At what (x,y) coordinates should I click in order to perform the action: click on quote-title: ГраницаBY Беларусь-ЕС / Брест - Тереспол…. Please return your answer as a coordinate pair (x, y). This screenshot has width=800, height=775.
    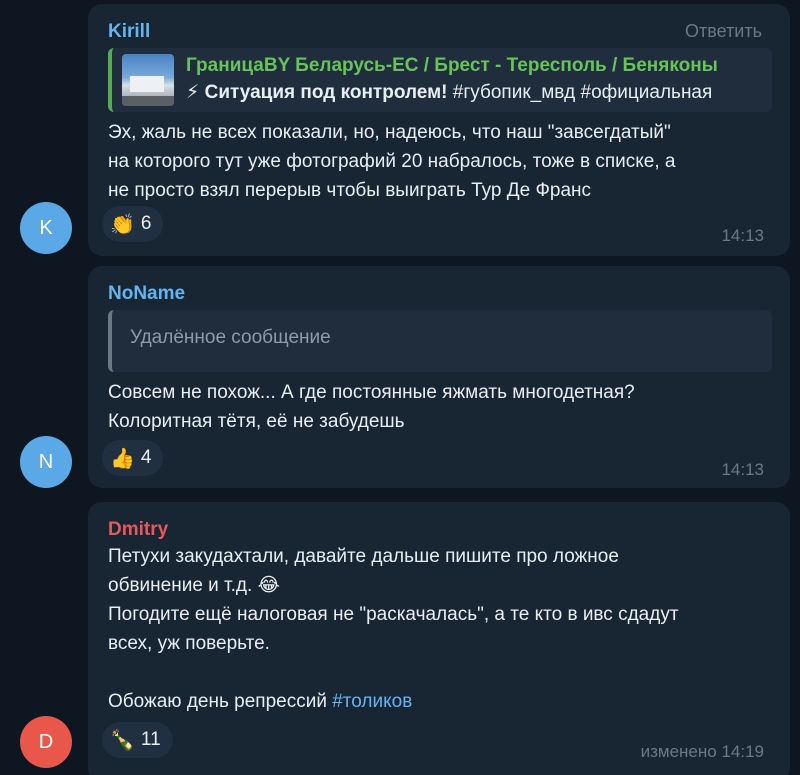
    Looking at the image, I should click on (452, 65).